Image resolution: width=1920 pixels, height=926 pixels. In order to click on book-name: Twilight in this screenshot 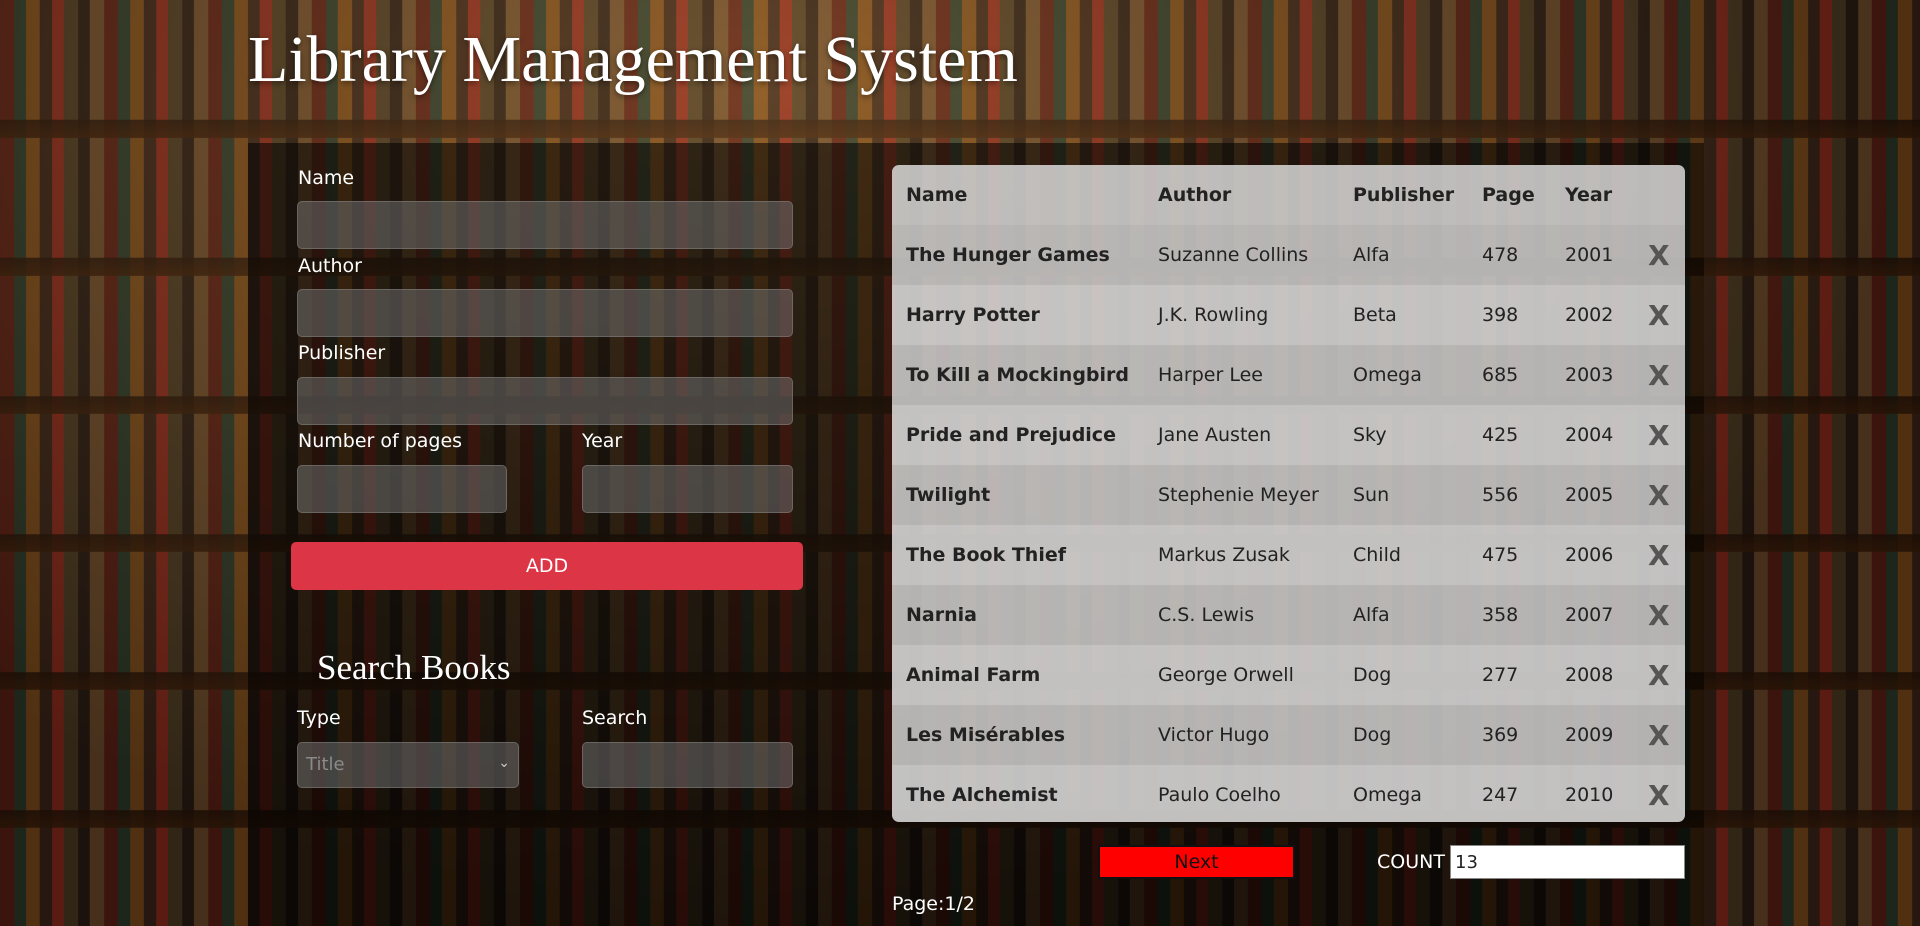, I will do `click(948, 495)`.